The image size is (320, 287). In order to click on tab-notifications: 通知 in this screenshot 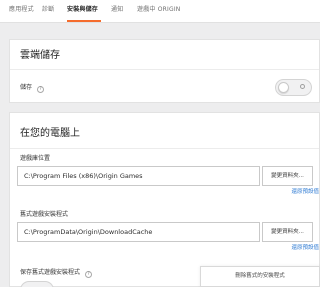, I will do `click(117, 10)`.